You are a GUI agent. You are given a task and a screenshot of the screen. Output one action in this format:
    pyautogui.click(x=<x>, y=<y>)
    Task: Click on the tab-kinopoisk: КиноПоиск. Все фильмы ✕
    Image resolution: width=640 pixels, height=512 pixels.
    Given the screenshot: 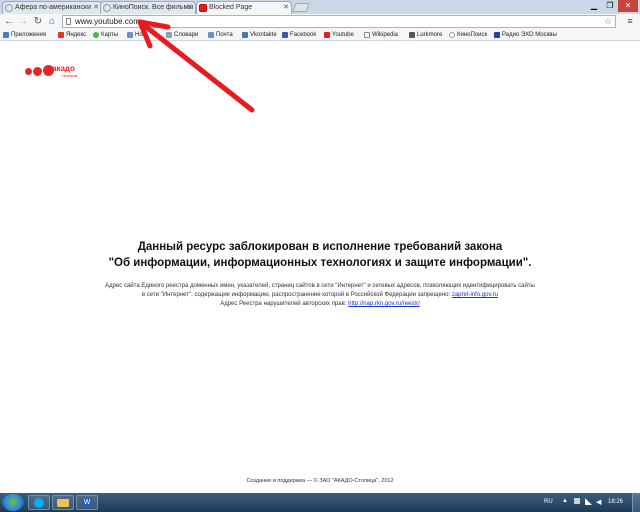 What is the action you would take?
    pyautogui.click(x=148, y=7)
    